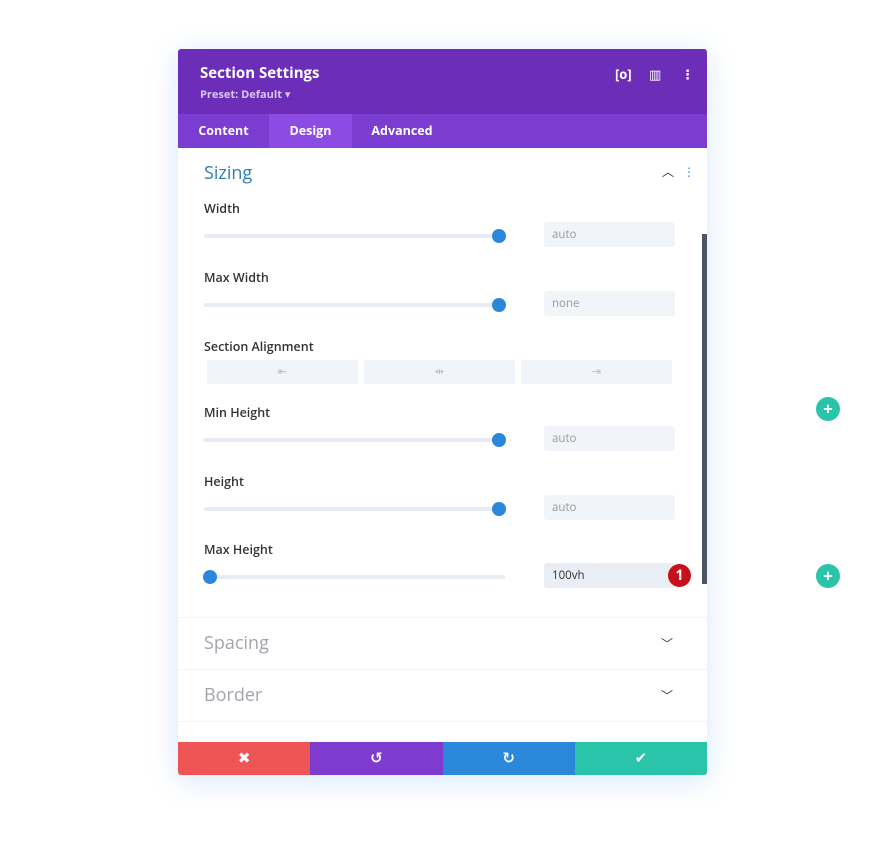  Describe the element at coordinates (609, 438) in the screenshot. I see `min-height-input: auto` at that location.